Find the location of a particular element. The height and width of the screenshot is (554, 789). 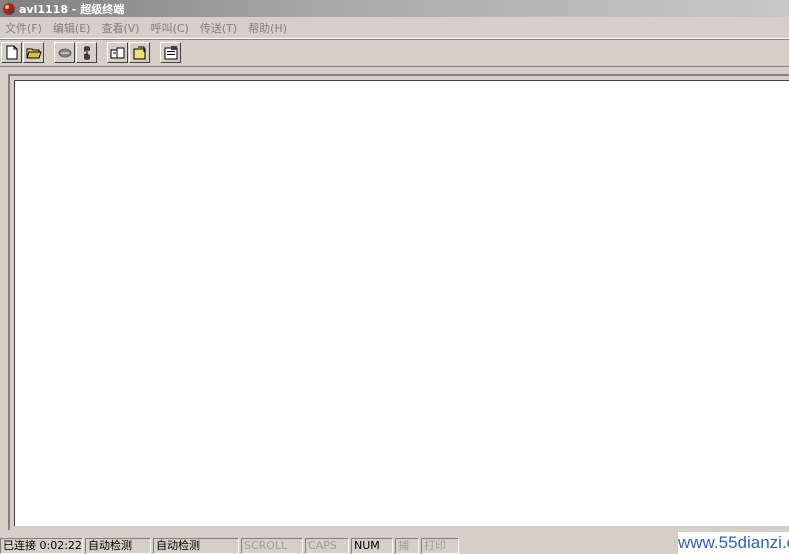

status-emulation: 自动检测 is located at coordinates (118, 546).